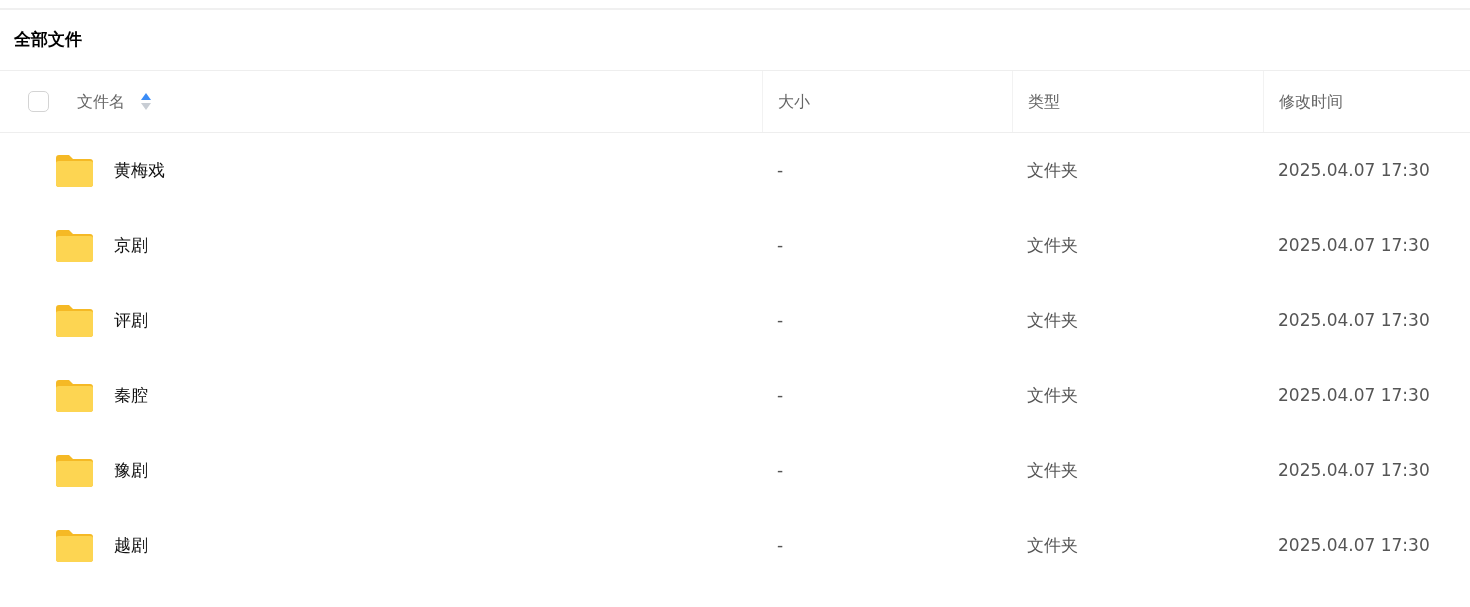  What do you see at coordinates (146, 101) in the screenshot?
I see `sort-icon` at bounding box center [146, 101].